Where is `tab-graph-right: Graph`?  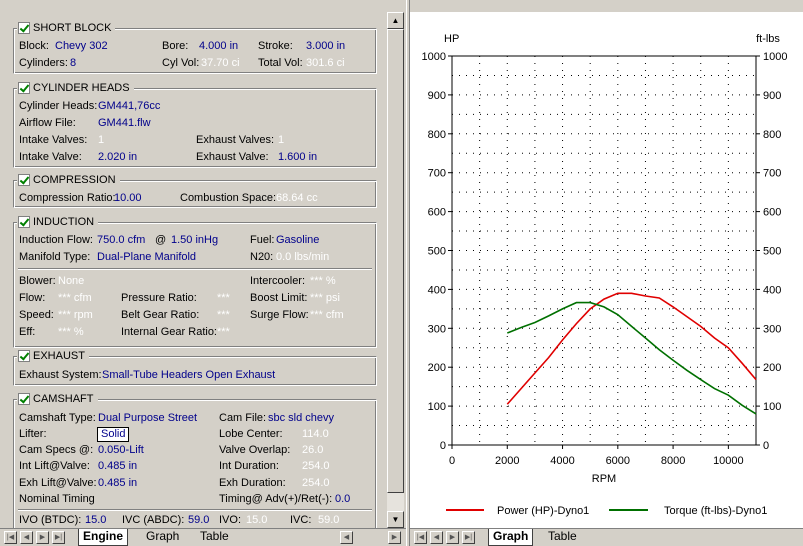
tab-graph-right: Graph is located at coordinates (511, 537).